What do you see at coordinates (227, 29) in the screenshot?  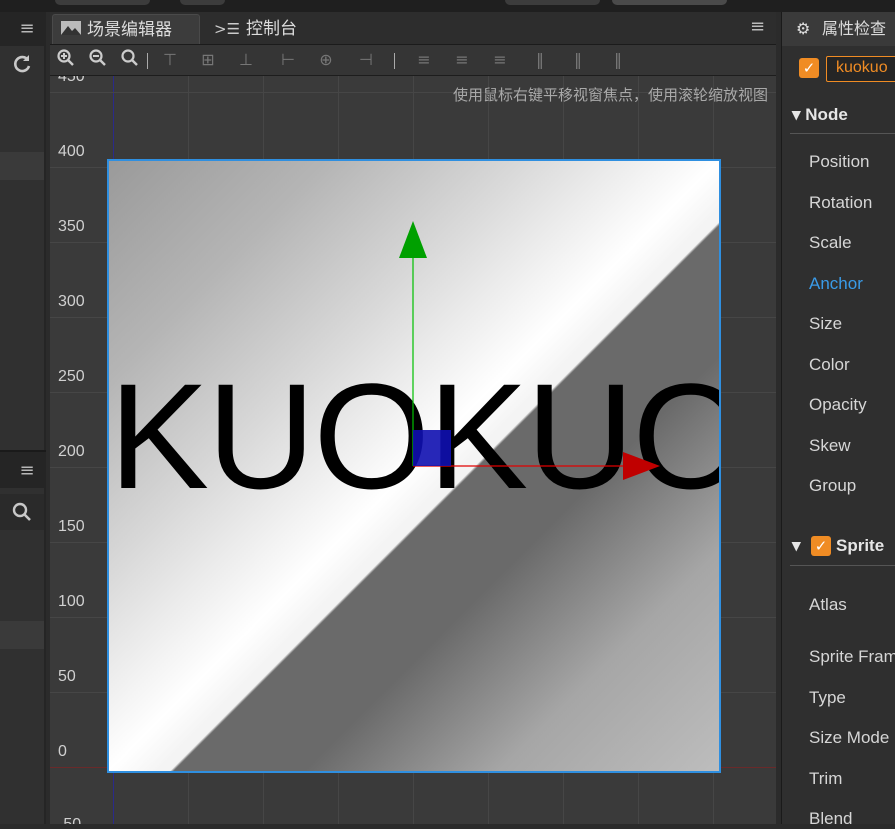 I see `console-icon: >☰` at bounding box center [227, 29].